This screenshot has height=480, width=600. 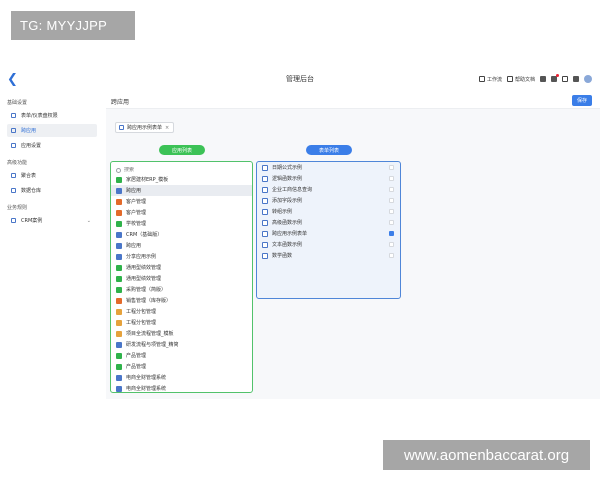 What do you see at coordinates (287, 168) in the screenshot?
I see `list-item-label: 日期公式示例` at bounding box center [287, 168].